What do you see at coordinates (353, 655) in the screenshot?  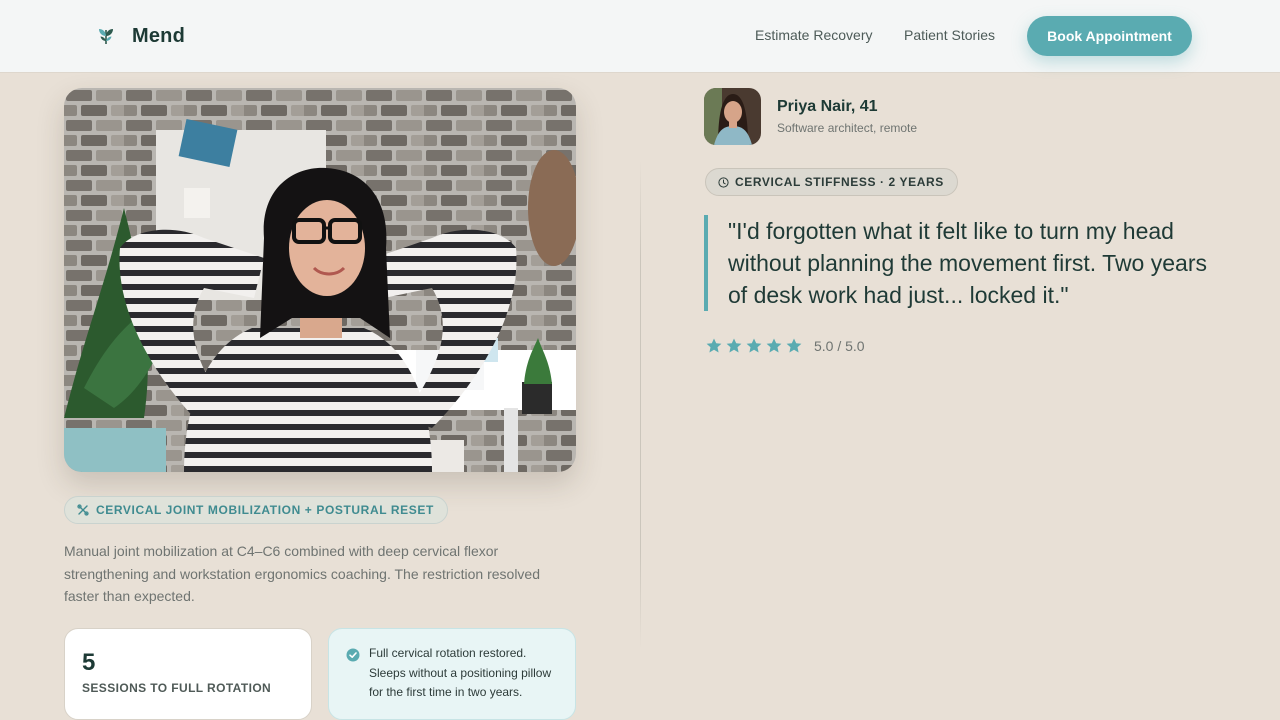 I see `check-circle-icon` at bounding box center [353, 655].